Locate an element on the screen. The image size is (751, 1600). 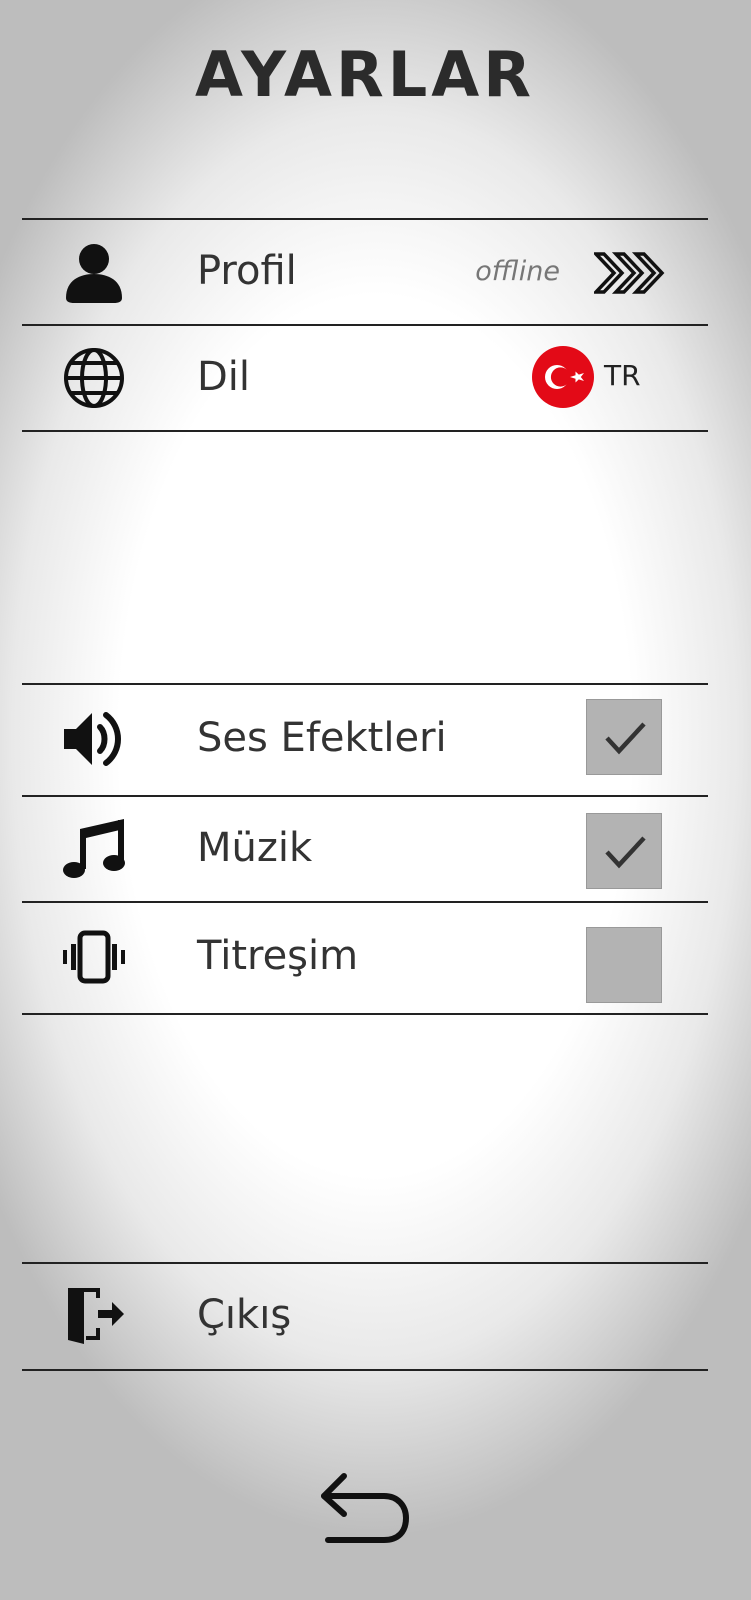
exit-door-icon is located at coordinates (94, 1316).